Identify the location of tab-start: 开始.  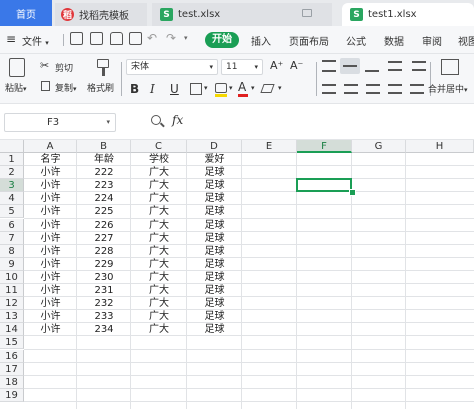
(222, 40).